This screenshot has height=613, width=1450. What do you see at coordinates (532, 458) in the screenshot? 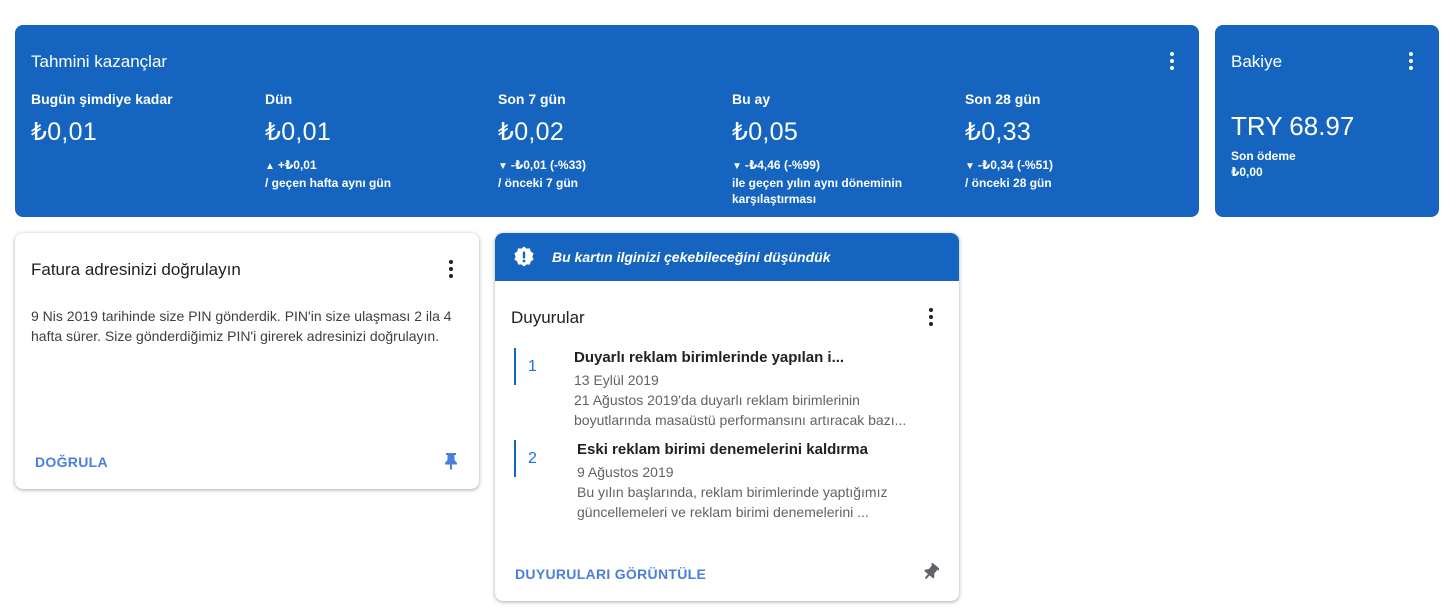
I see `item-number: 2` at bounding box center [532, 458].